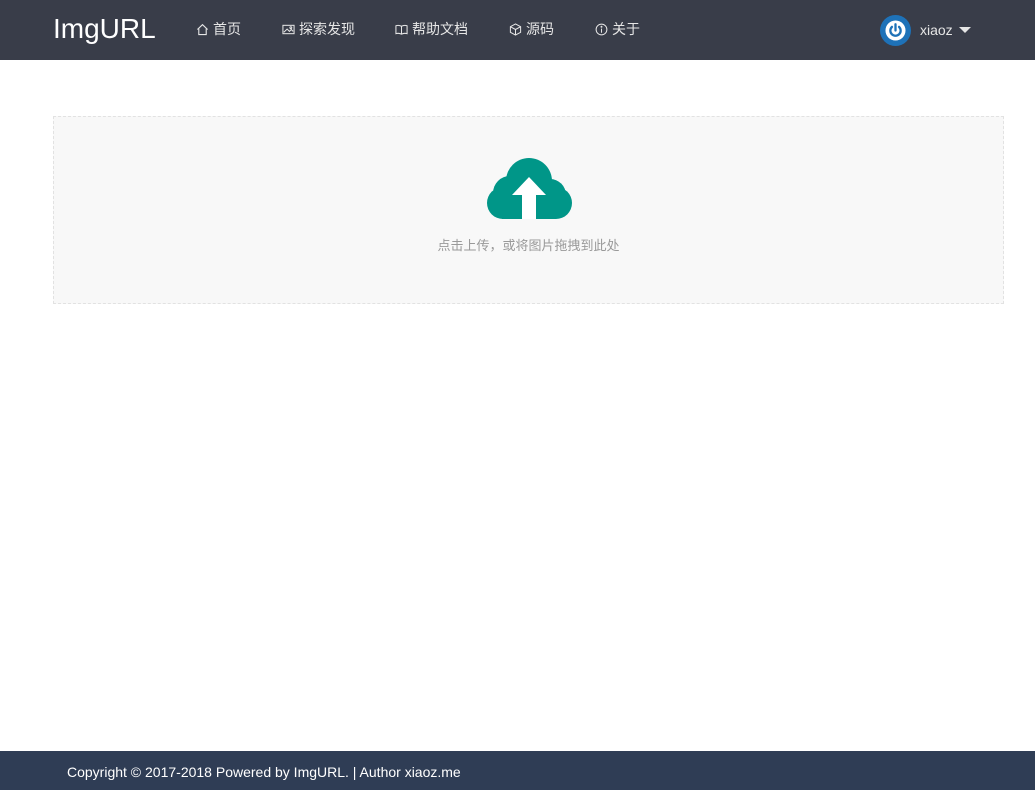 This screenshot has width=1035, height=790. I want to click on nav-item-label: 帮助文档, so click(440, 30).